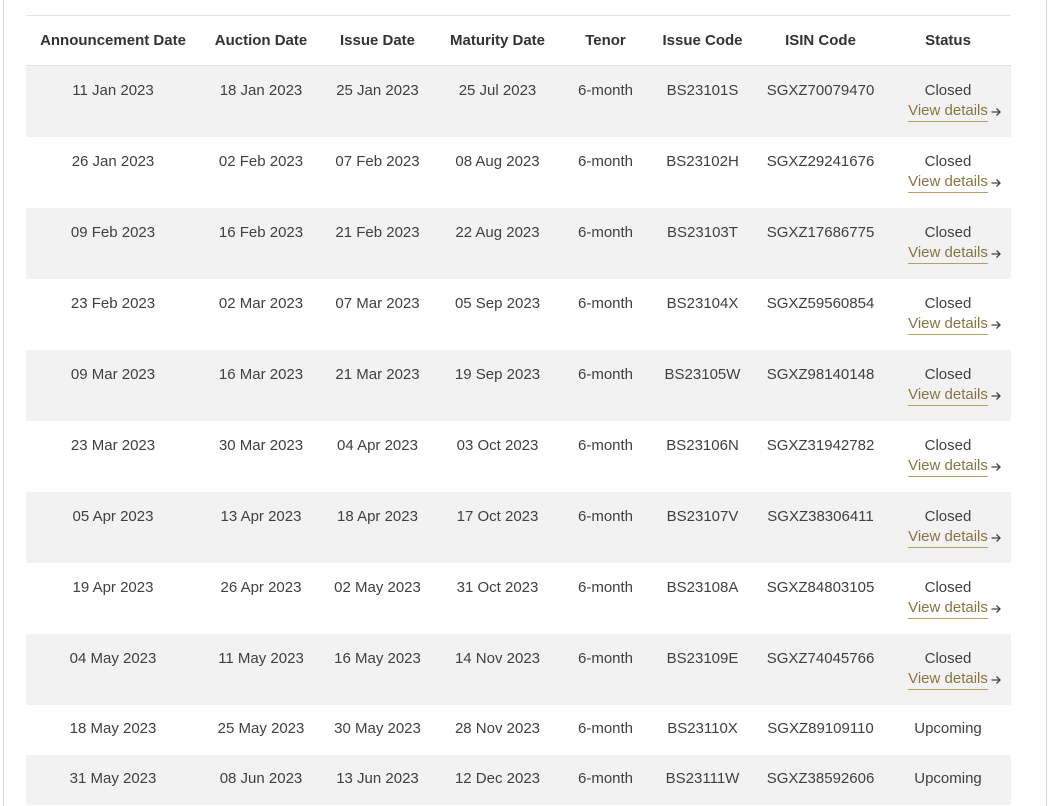 Image resolution: width=1053 pixels, height=806 pixels. I want to click on issue-code-cell: BS23103T, so click(702, 232).